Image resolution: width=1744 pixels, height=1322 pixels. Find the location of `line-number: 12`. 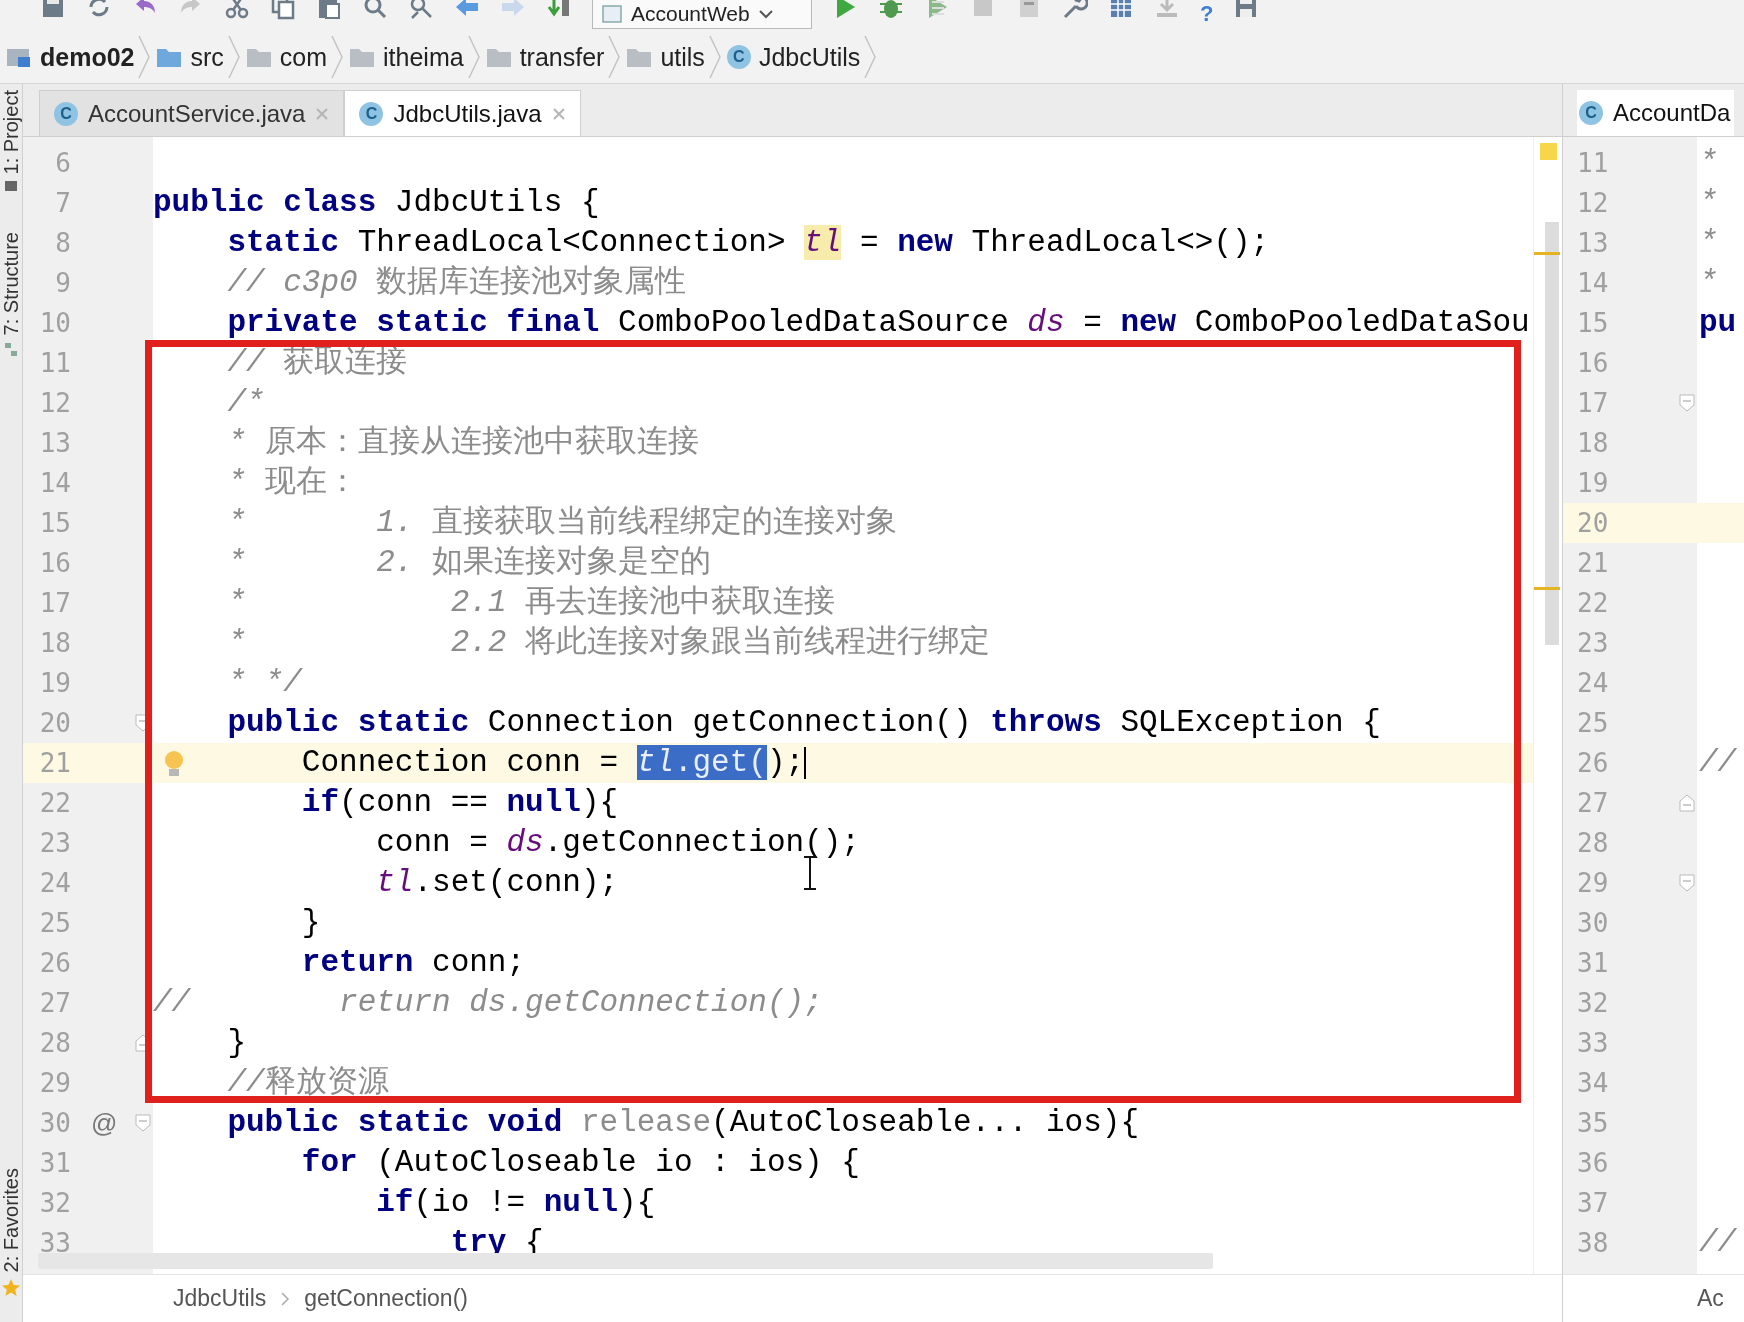

line-number: 12 is located at coordinates (54, 403).